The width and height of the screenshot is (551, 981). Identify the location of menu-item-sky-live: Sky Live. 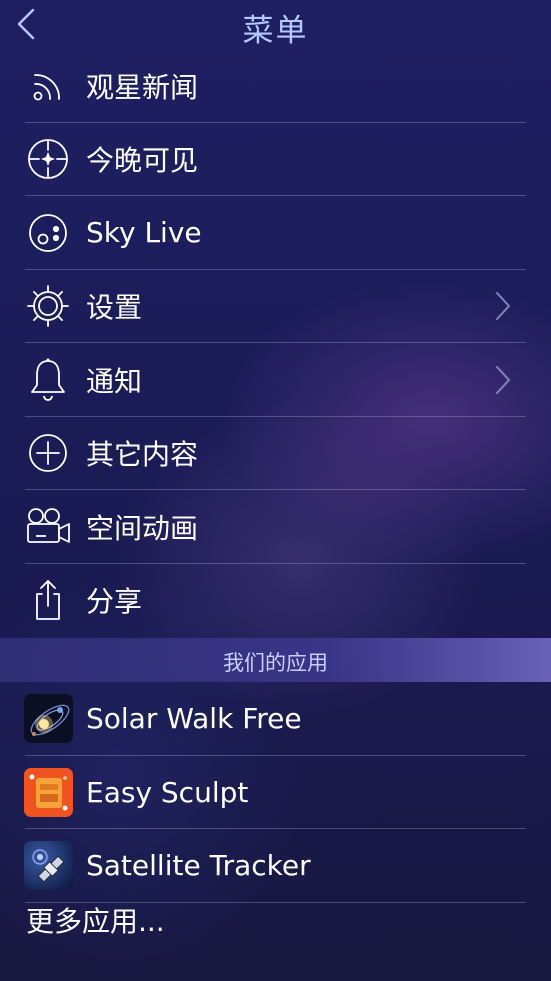
(275, 233).